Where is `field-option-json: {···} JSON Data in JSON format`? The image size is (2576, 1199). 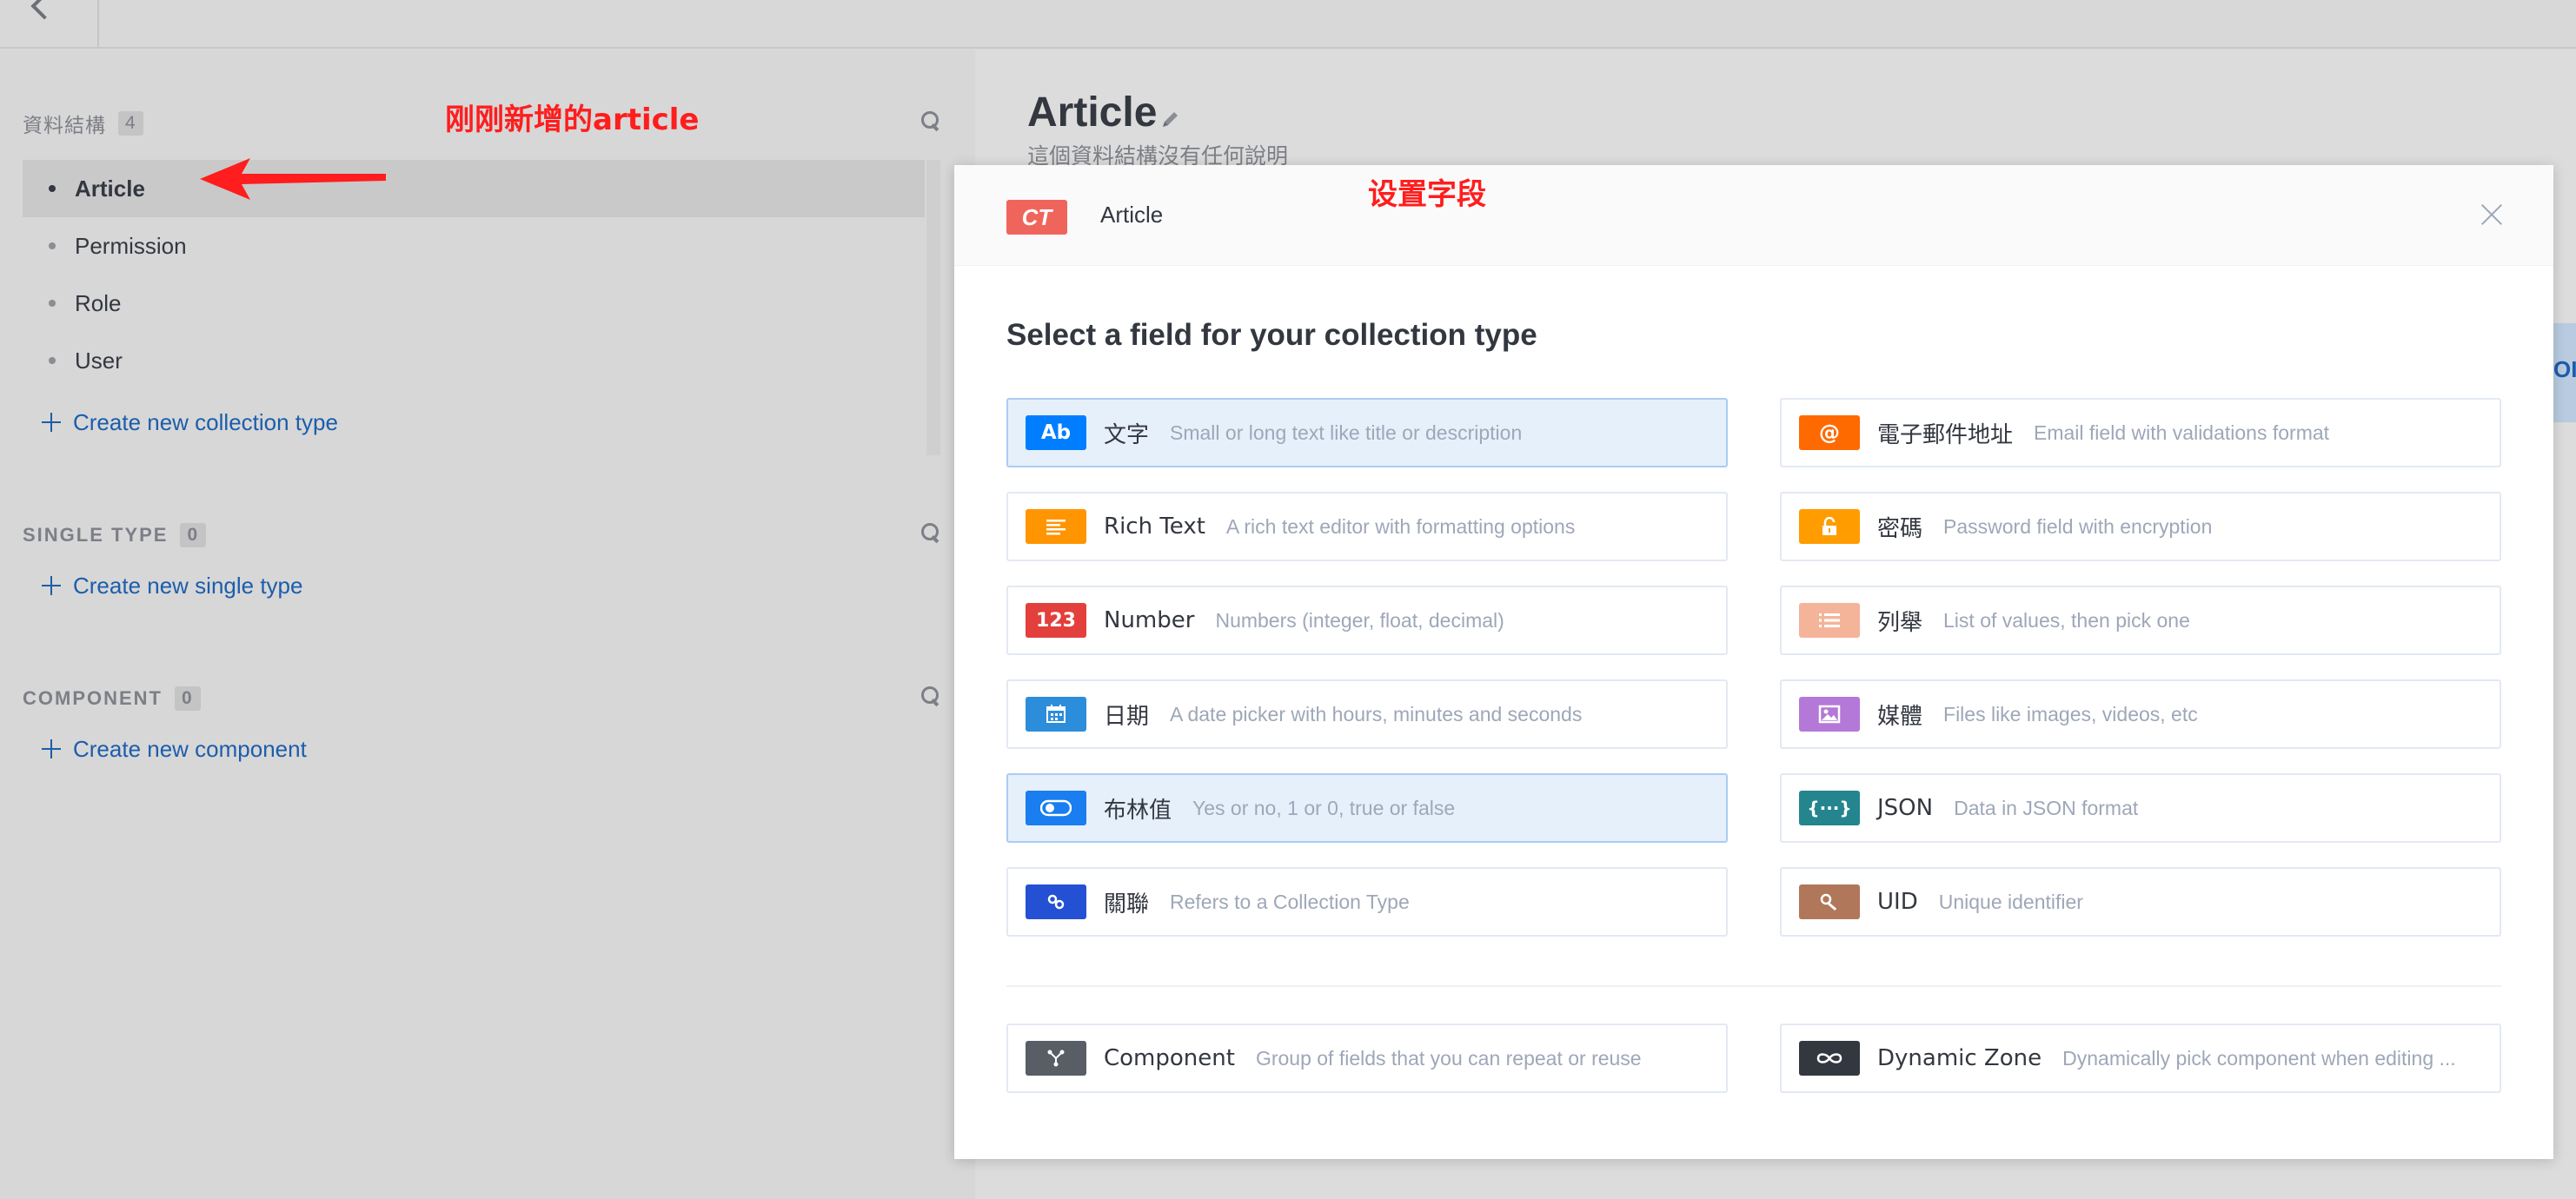
field-option-json: {···} JSON Data in JSON format is located at coordinates (2140, 808).